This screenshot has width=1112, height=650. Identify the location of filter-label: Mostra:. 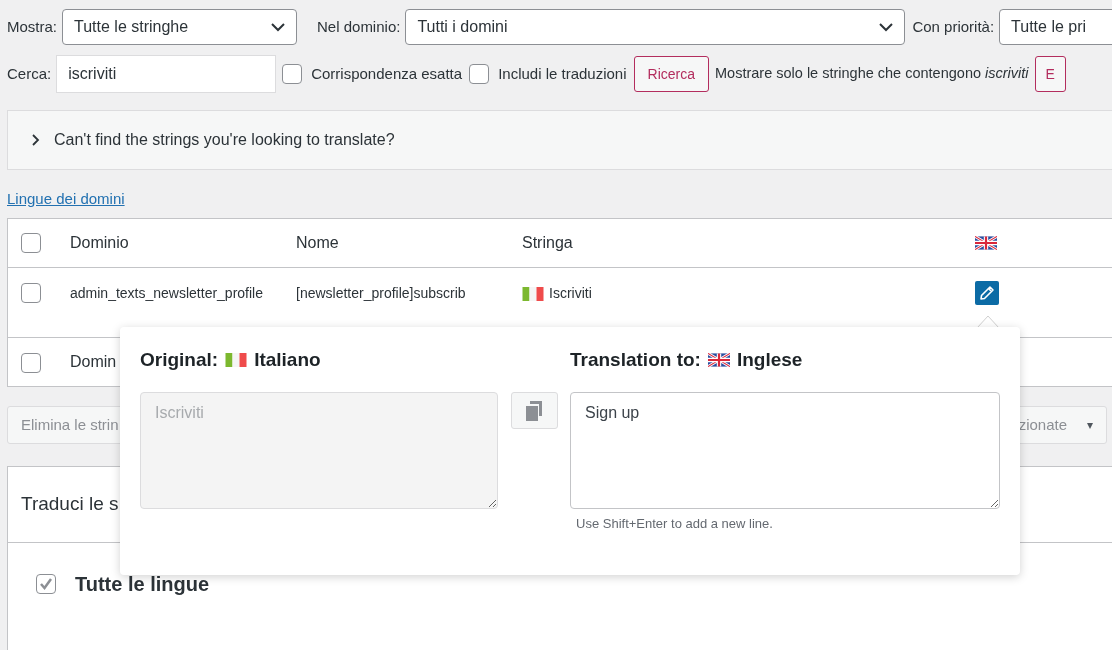
(32, 26).